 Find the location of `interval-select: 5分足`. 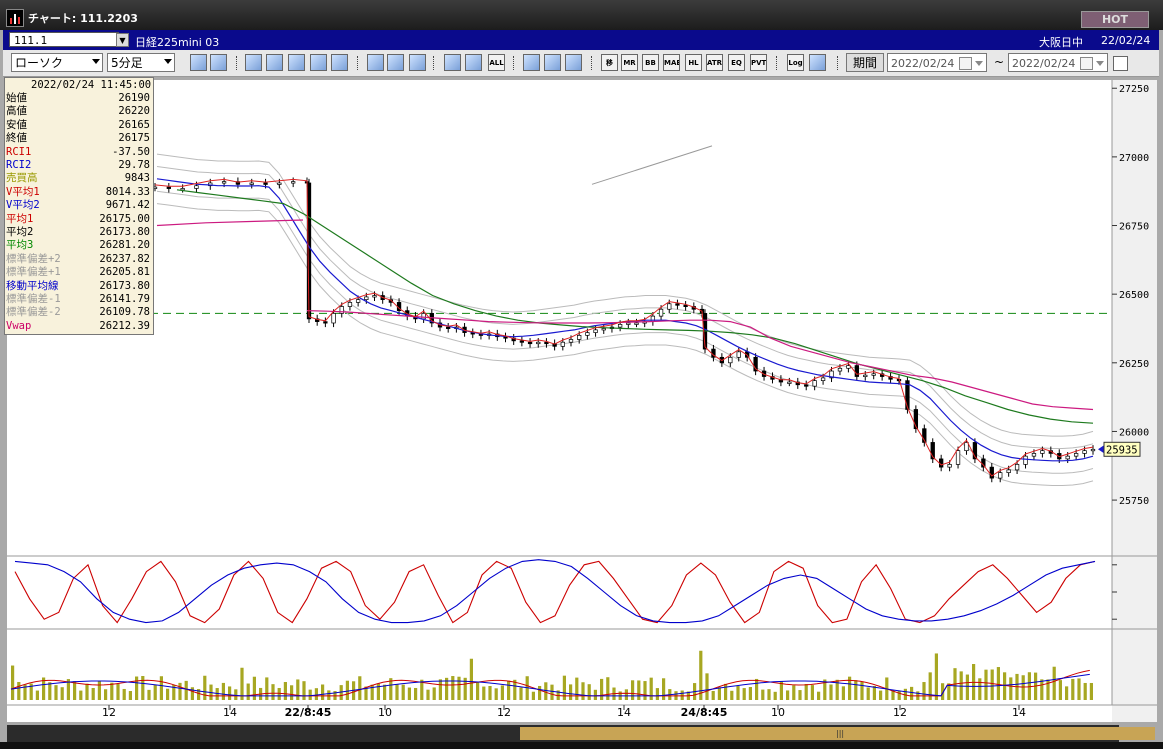

interval-select: 5分足 is located at coordinates (141, 62).